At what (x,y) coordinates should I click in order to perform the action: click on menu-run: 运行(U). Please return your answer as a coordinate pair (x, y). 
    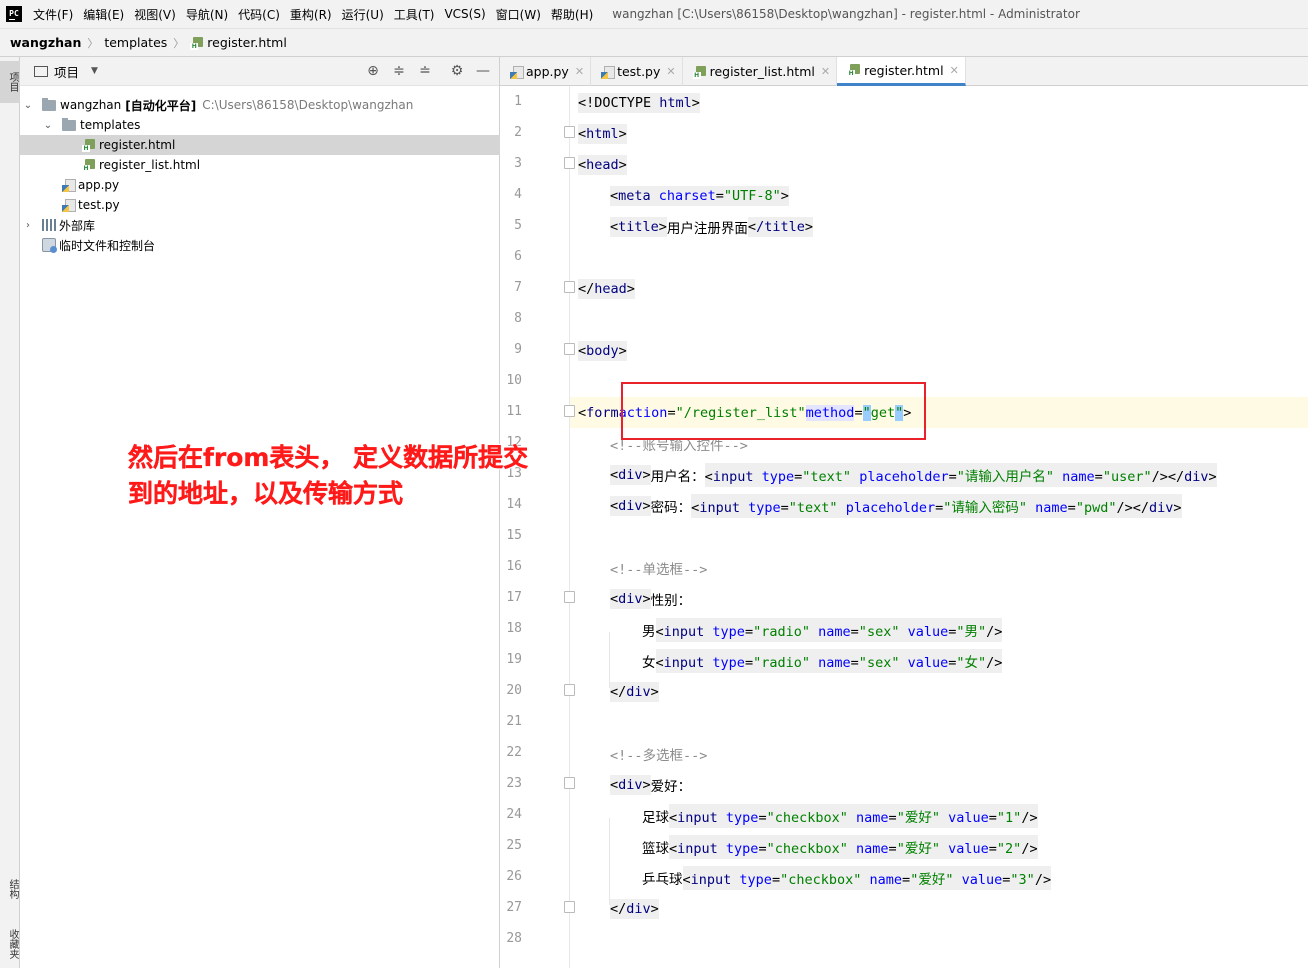
    Looking at the image, I should click on (363, 14).